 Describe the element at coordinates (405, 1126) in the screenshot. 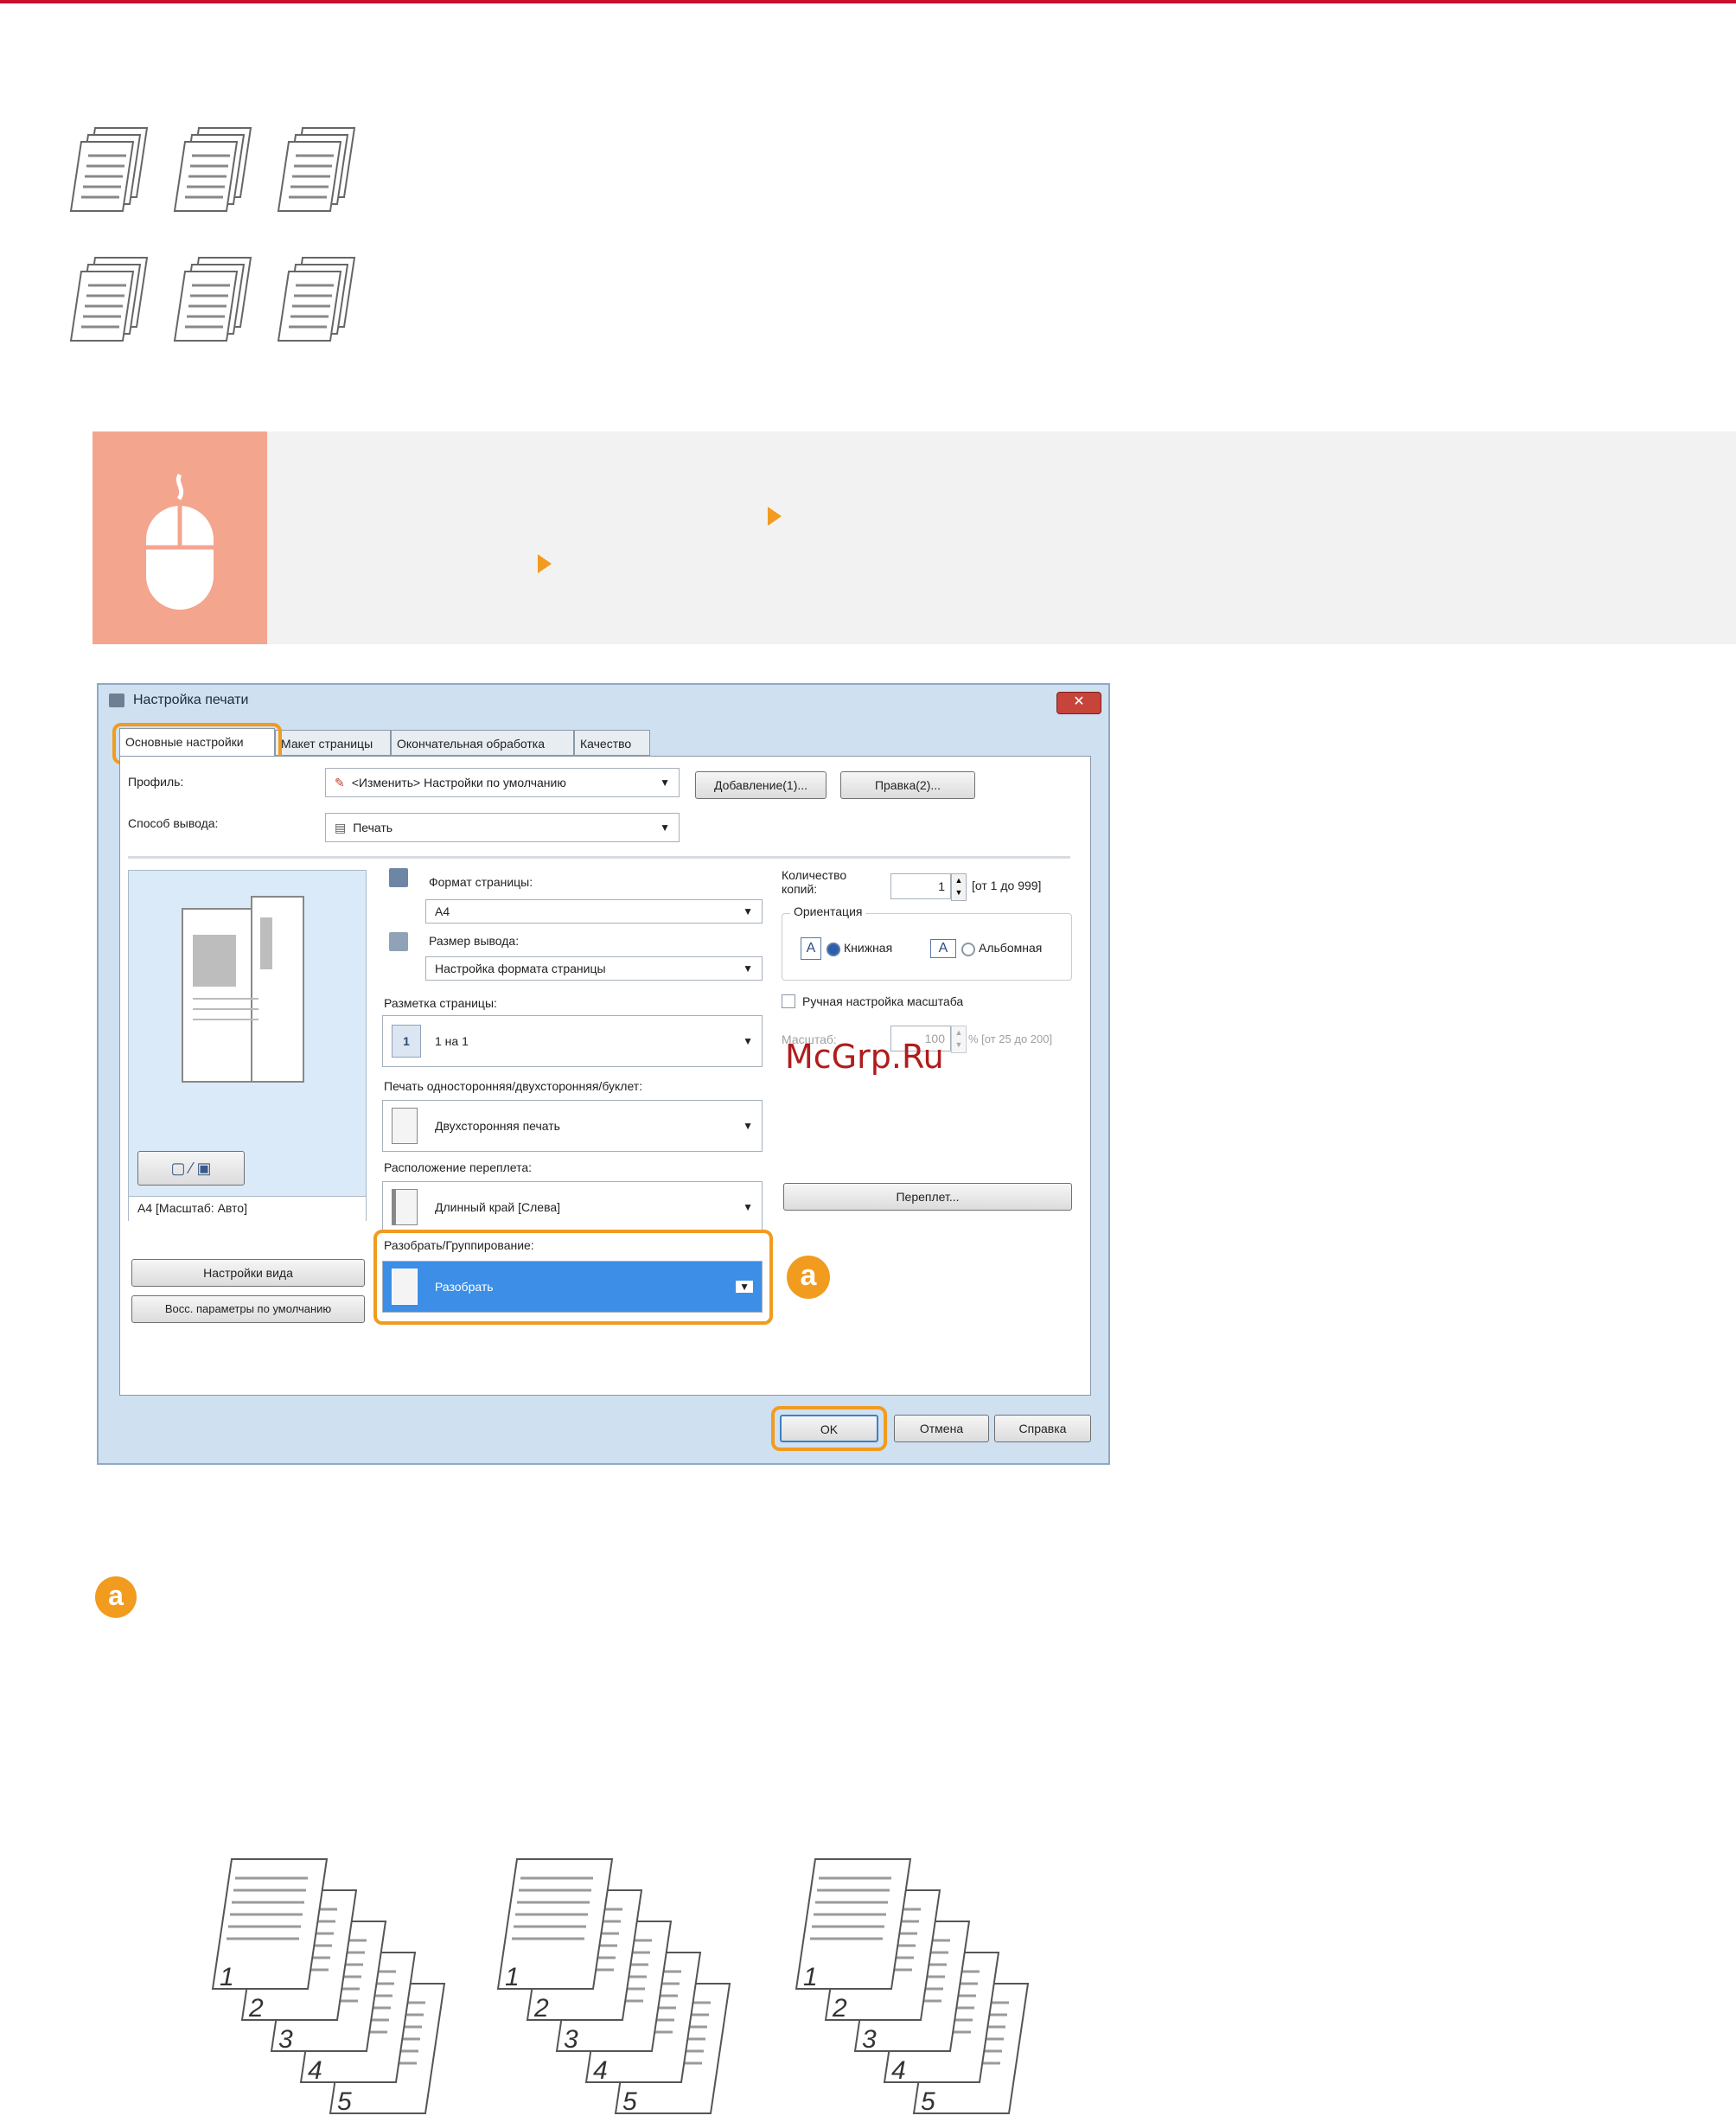

I see `duplex-page-icon` at that location.